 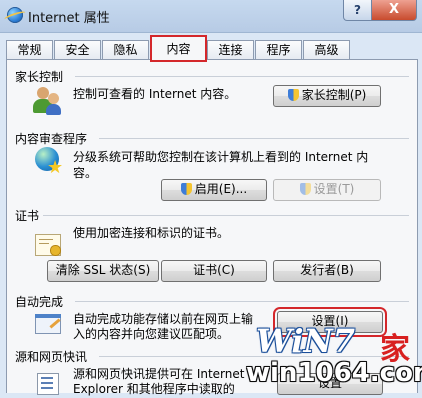 I want to click on tab-programs: 程序, so click(x=278, y=50).